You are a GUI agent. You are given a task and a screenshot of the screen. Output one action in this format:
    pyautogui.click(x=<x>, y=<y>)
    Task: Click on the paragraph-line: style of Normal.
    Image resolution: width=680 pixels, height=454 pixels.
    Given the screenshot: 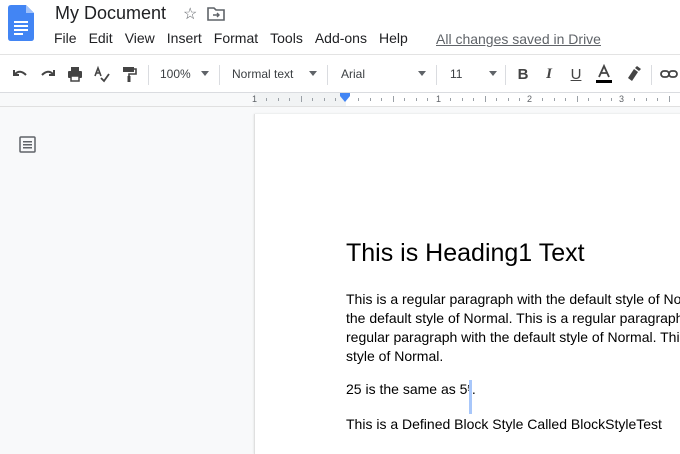 What is the action you would take?
    pyautogui.click(x=395, y=356)
    